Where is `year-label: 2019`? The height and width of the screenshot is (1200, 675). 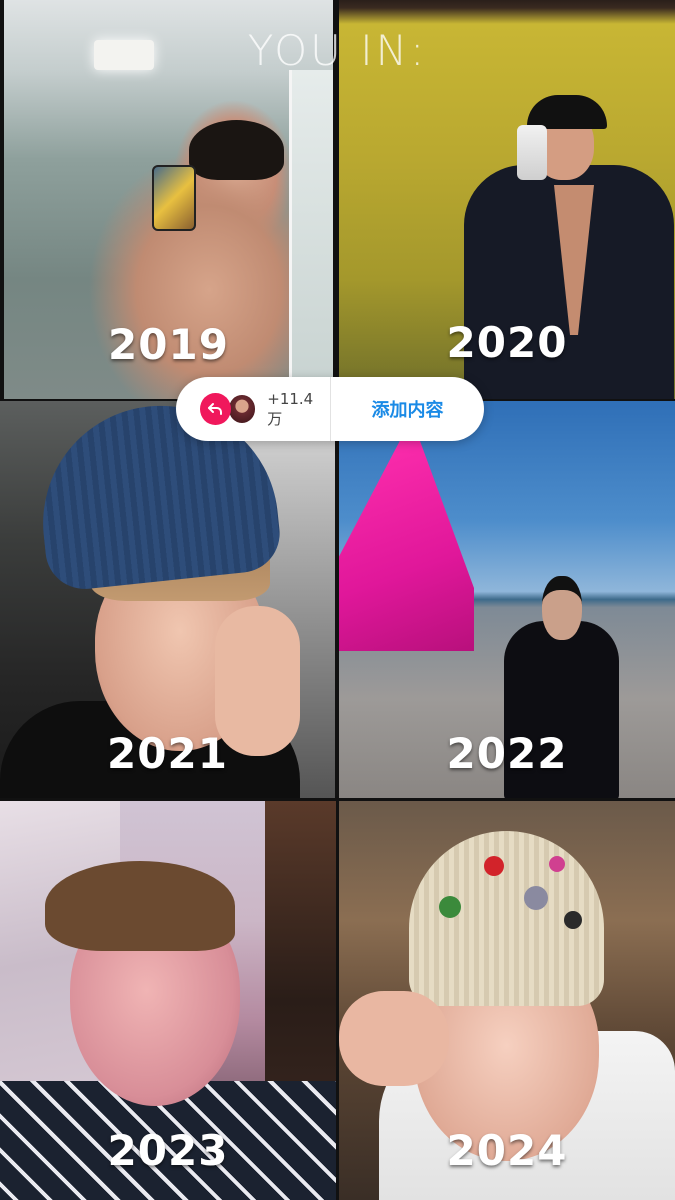
year-label: 2019 is located at coordinates (168, 344).